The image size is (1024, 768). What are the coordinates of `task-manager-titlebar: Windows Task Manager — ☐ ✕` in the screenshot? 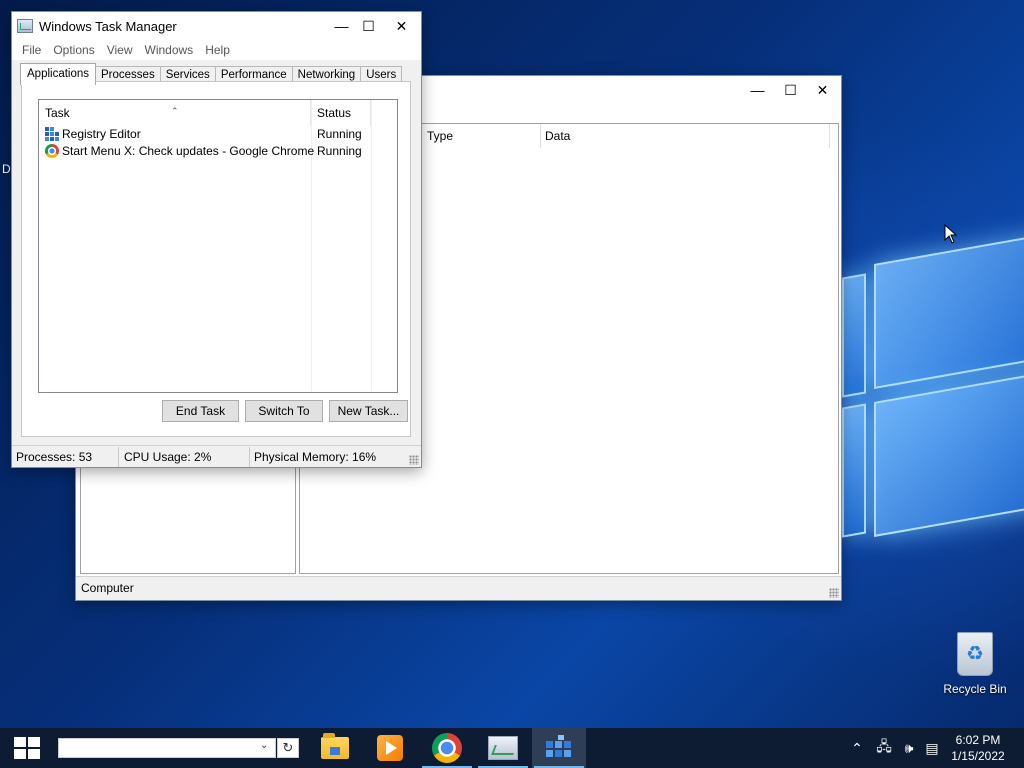 It's located at (216, 26).